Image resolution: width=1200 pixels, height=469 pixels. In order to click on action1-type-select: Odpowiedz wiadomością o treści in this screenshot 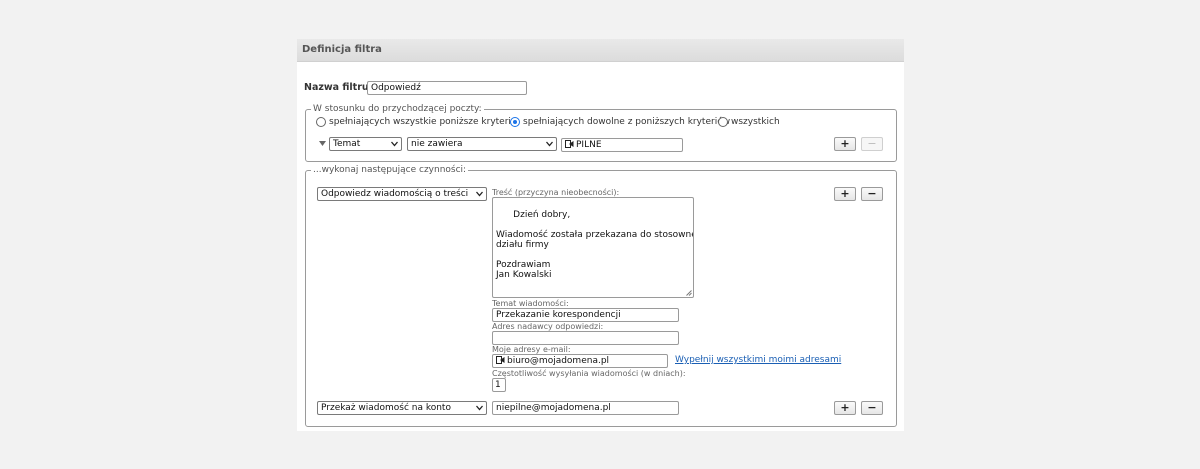, I will do `click(402, 194)`.